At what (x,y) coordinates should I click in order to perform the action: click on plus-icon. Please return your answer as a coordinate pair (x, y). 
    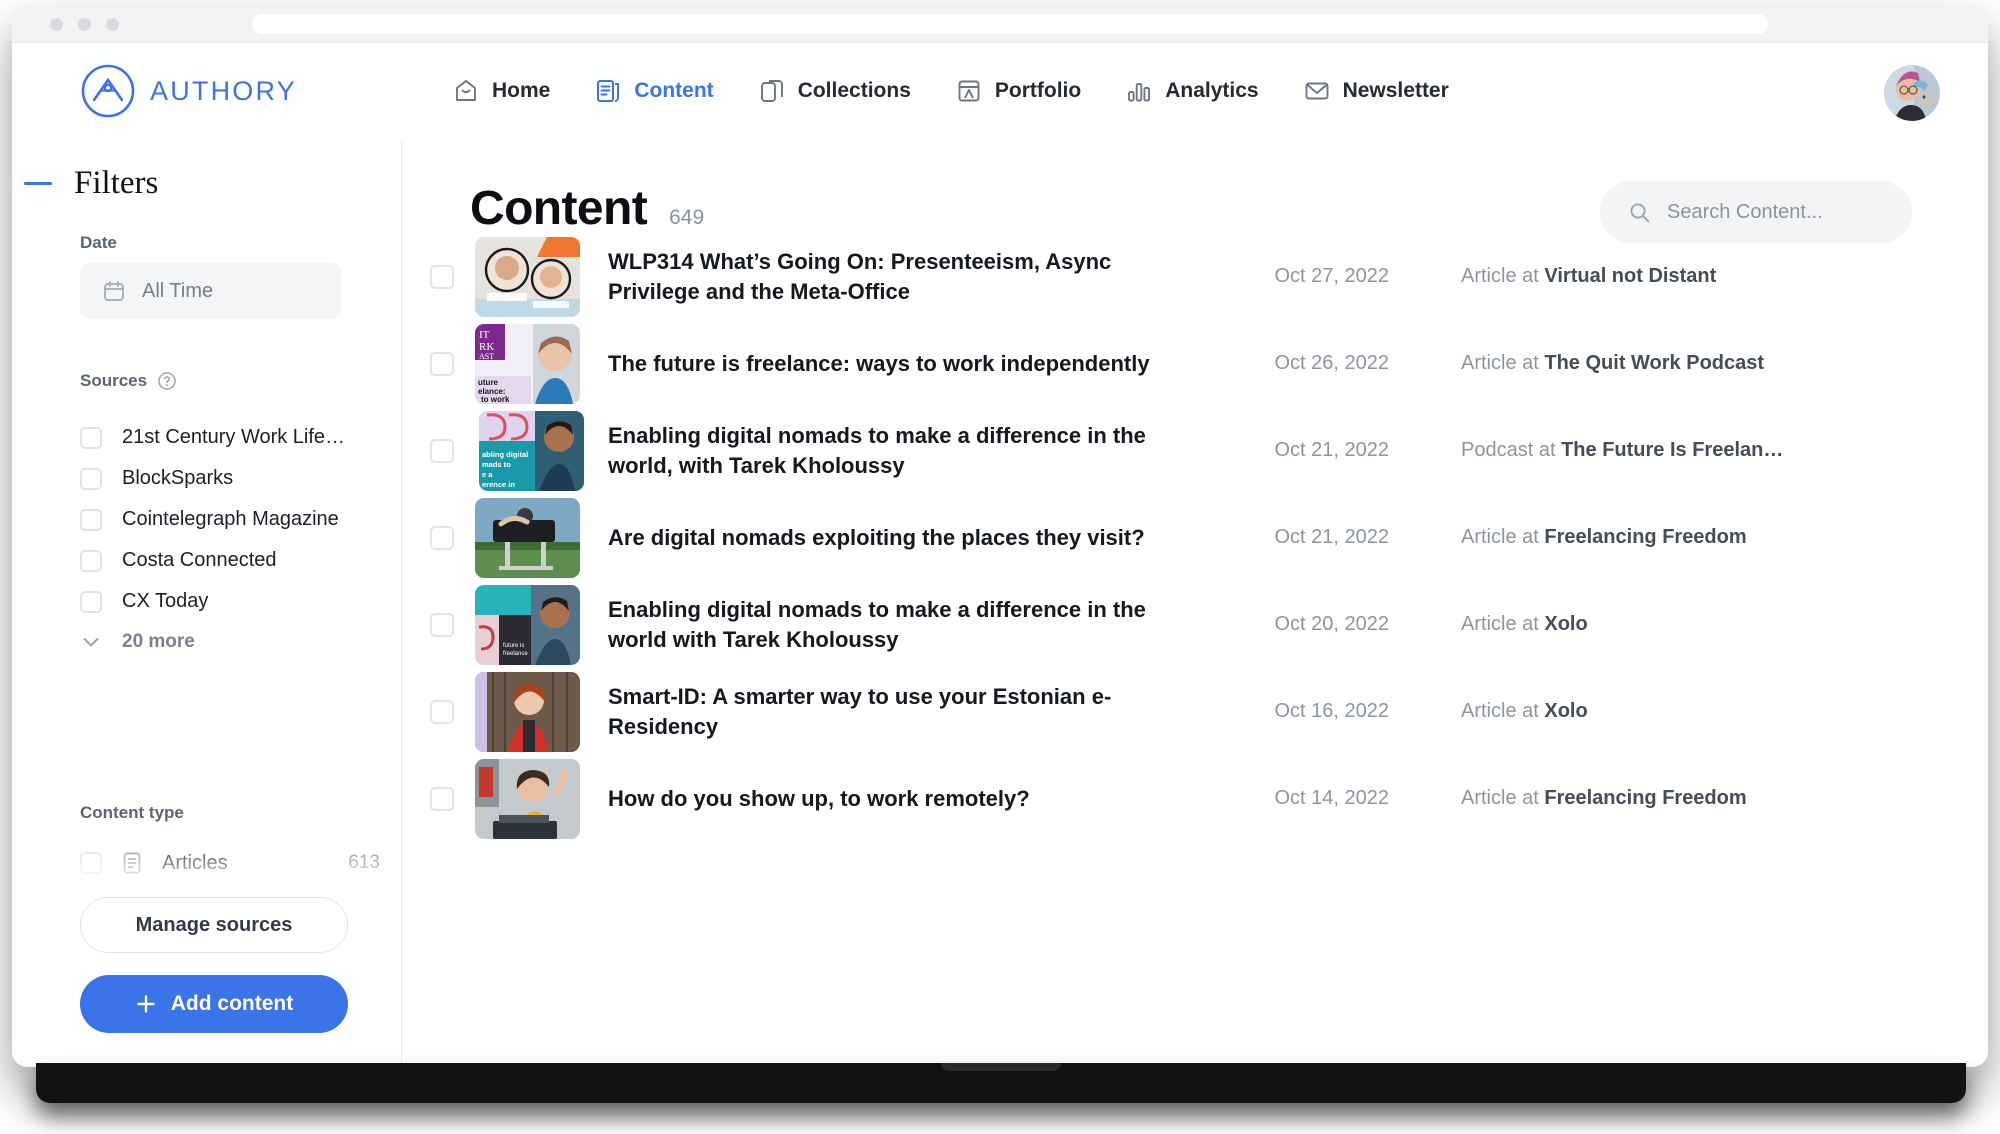
    Looking at the image, I should click on (146, 1004).